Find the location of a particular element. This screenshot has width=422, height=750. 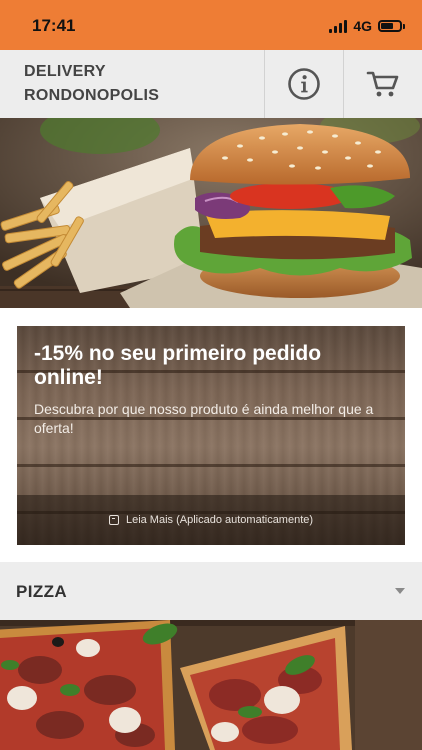

info-circle-icon is located at coordinates (304, 84).